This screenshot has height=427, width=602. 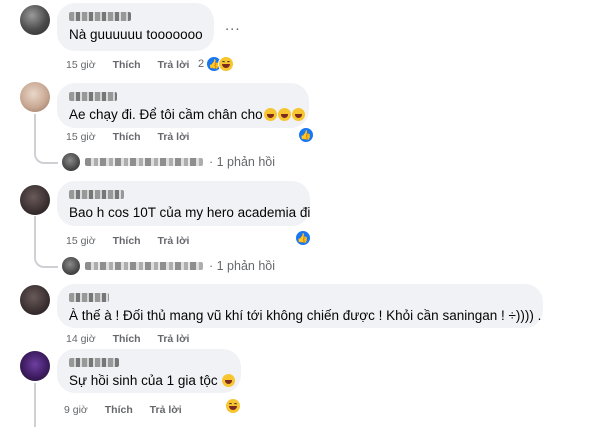 What do you see at coordinates (201, 64) in the screenshot?
I see `reaction-count: 2` at bounding box center [201, 64].